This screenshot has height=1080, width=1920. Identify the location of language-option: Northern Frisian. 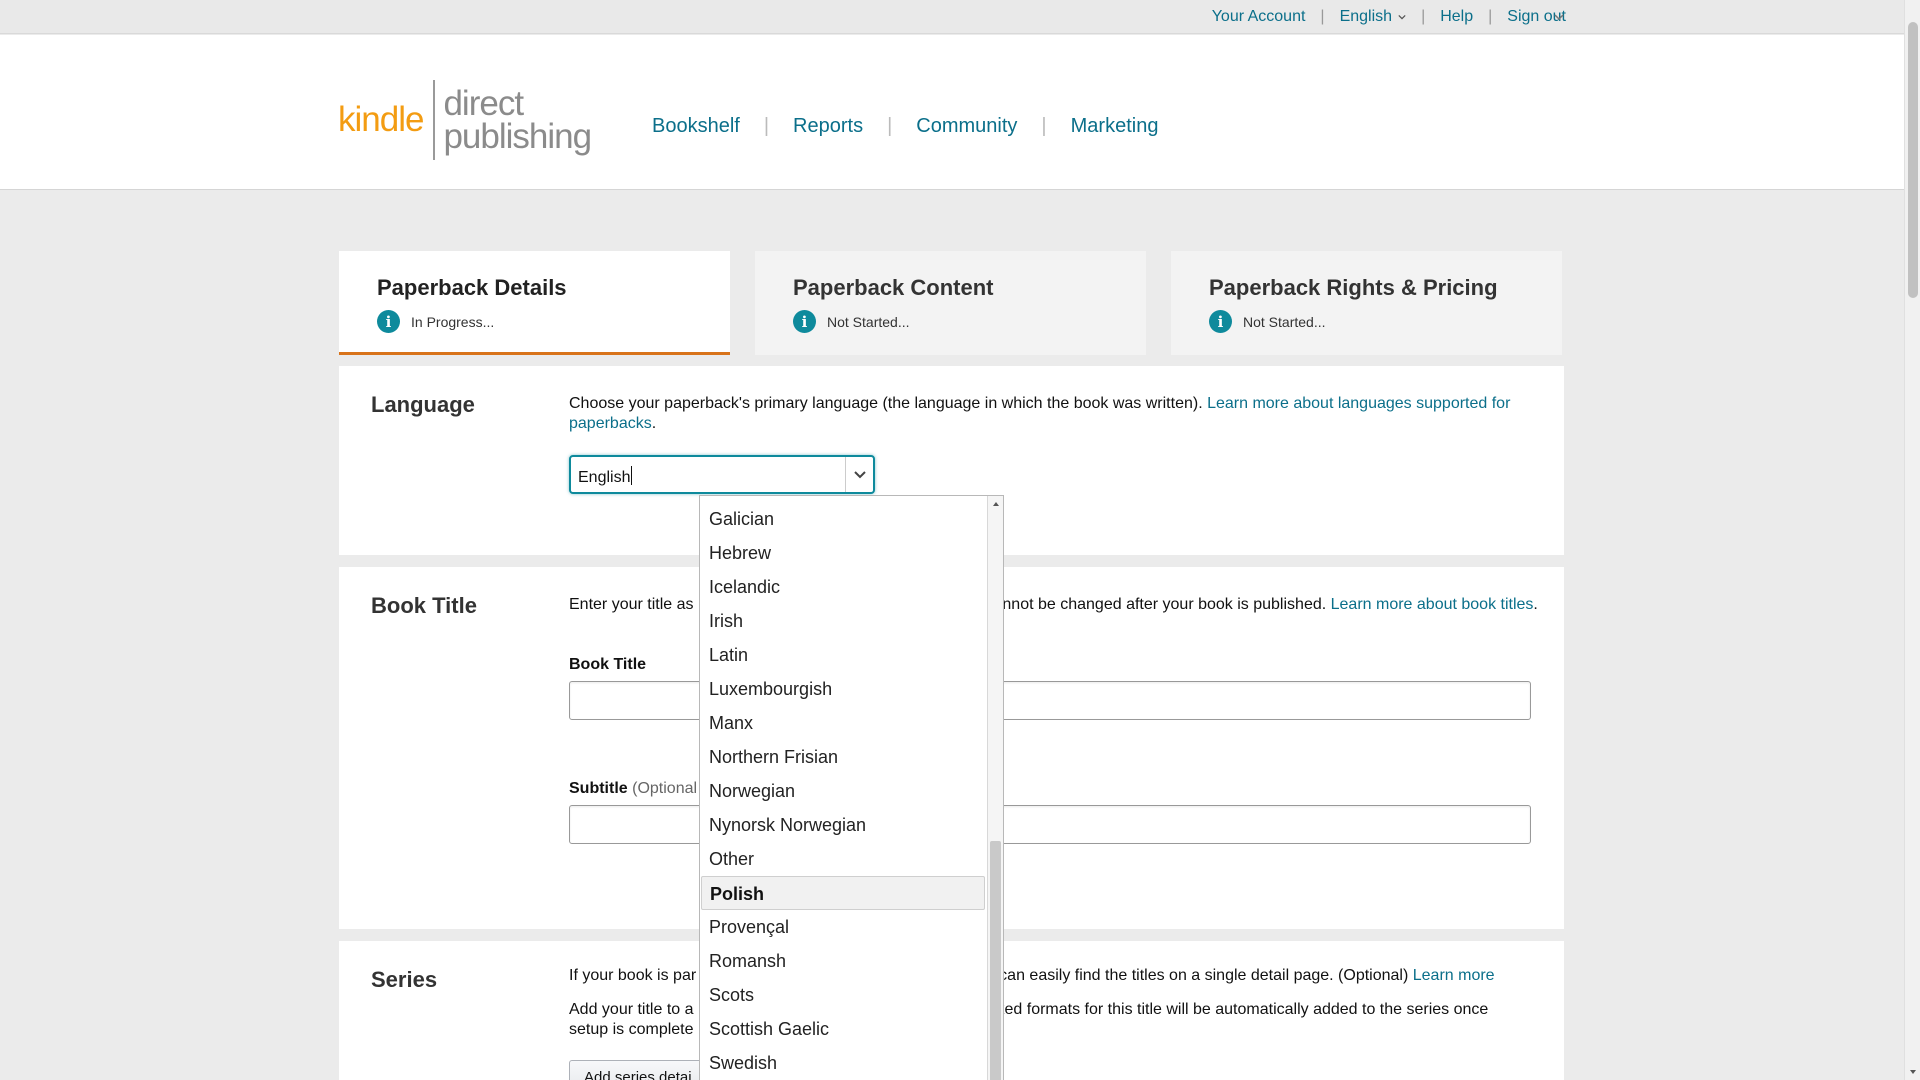
(843, 757).